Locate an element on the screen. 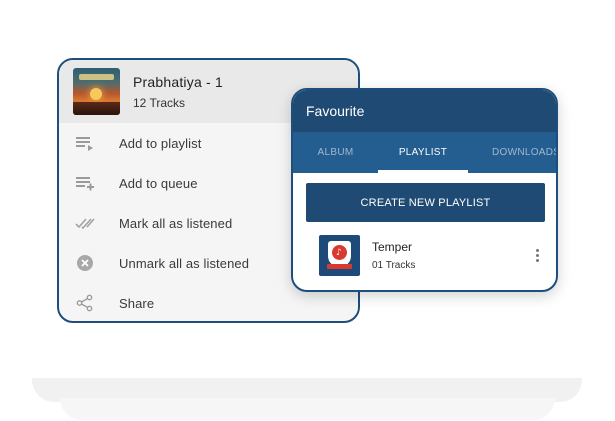 The image size is (615, 421). menu-item-label: Unmark all as listened is located at coordinates (184, 263).